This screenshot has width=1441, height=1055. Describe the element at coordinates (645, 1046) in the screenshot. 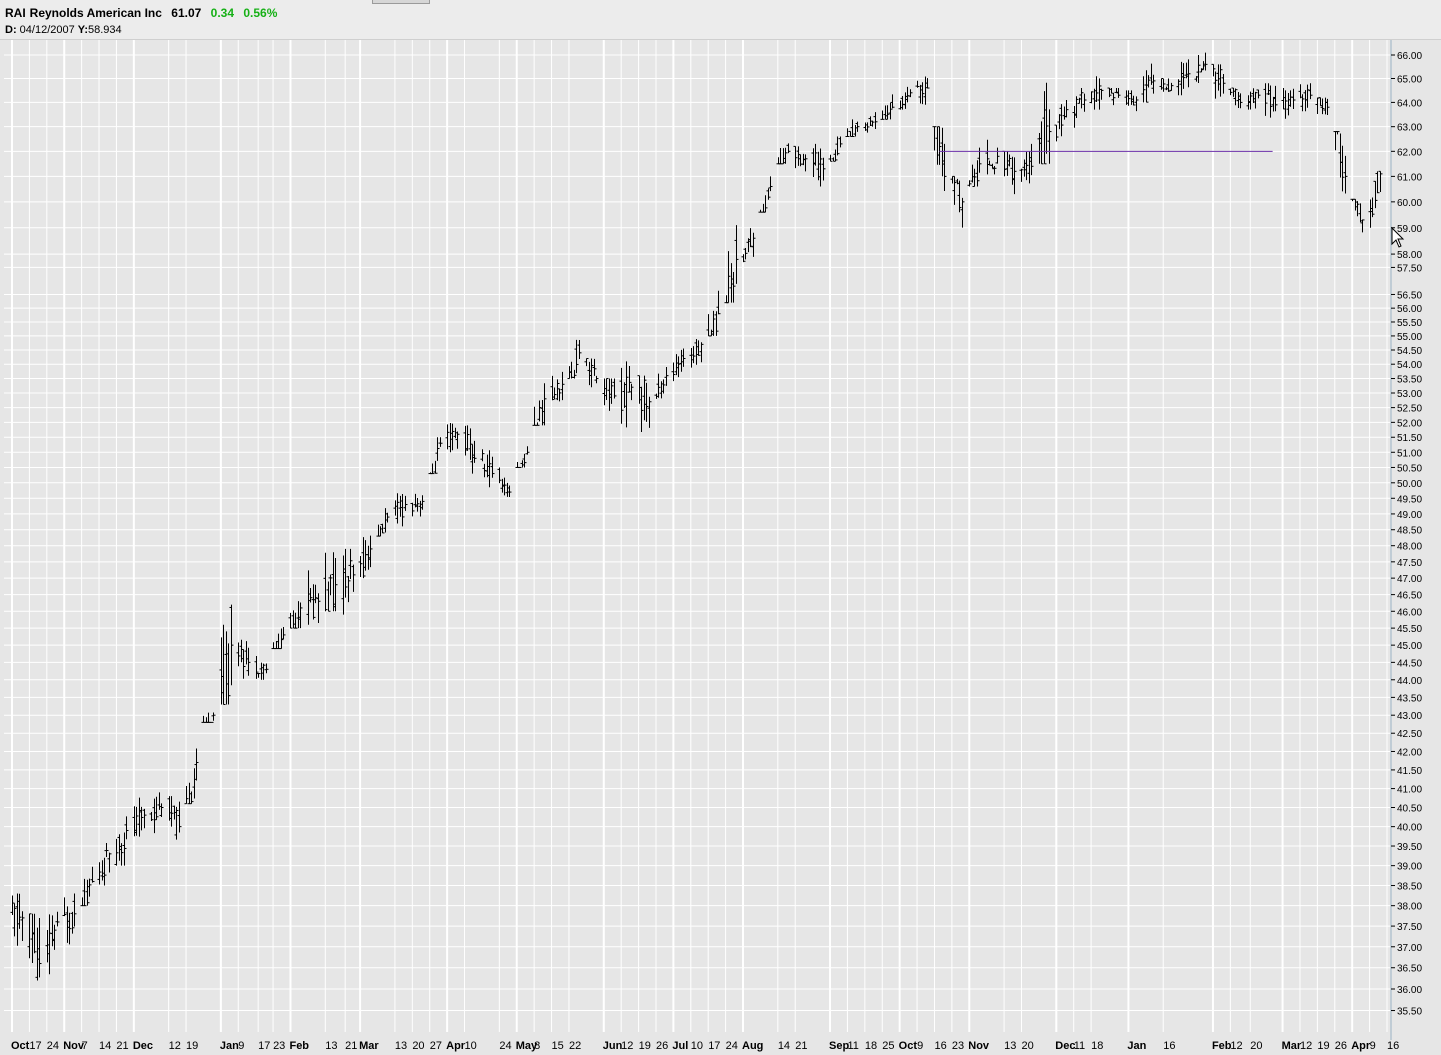

I see `x-tick-label: 19` at that location.